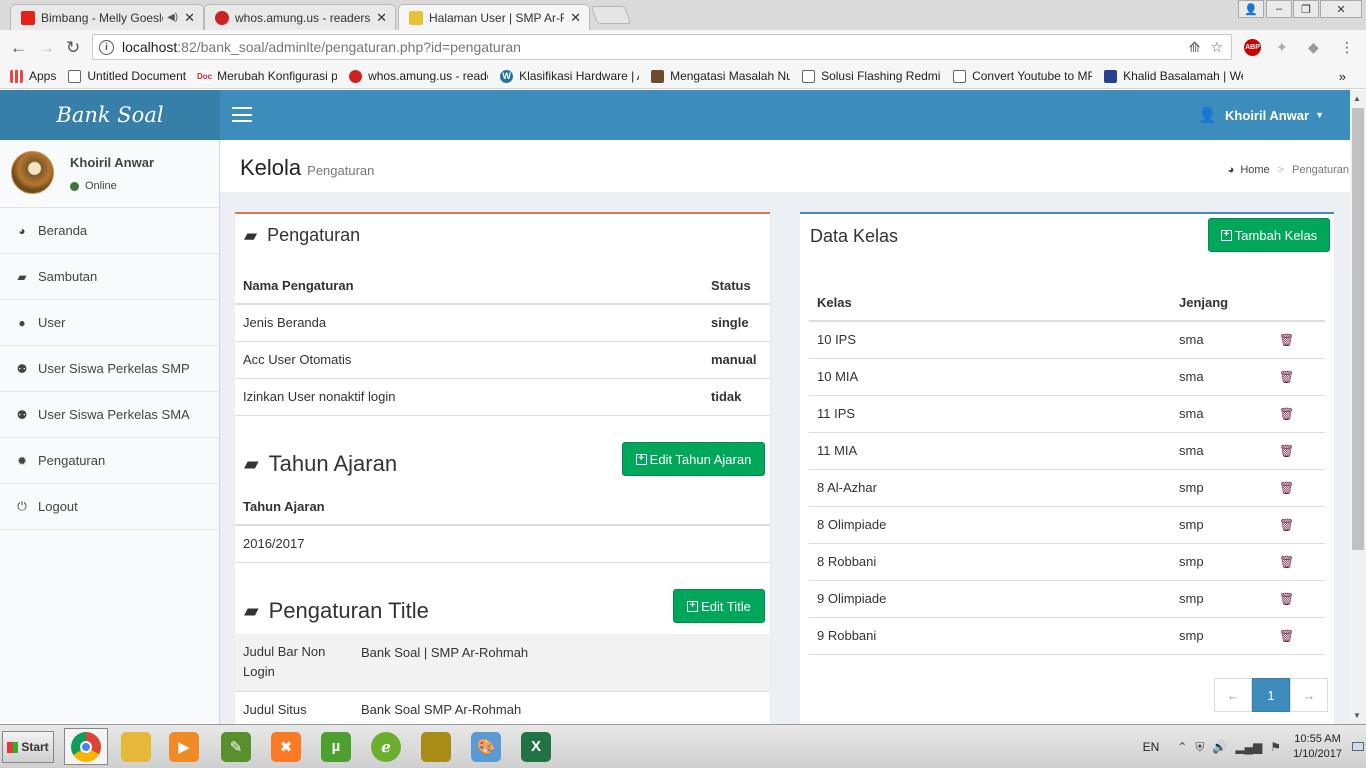  What do you see at coordinates (486, 746) in the screenshot?
I see `taskbar-paint: 🎨` at bounding box center [486, 746].